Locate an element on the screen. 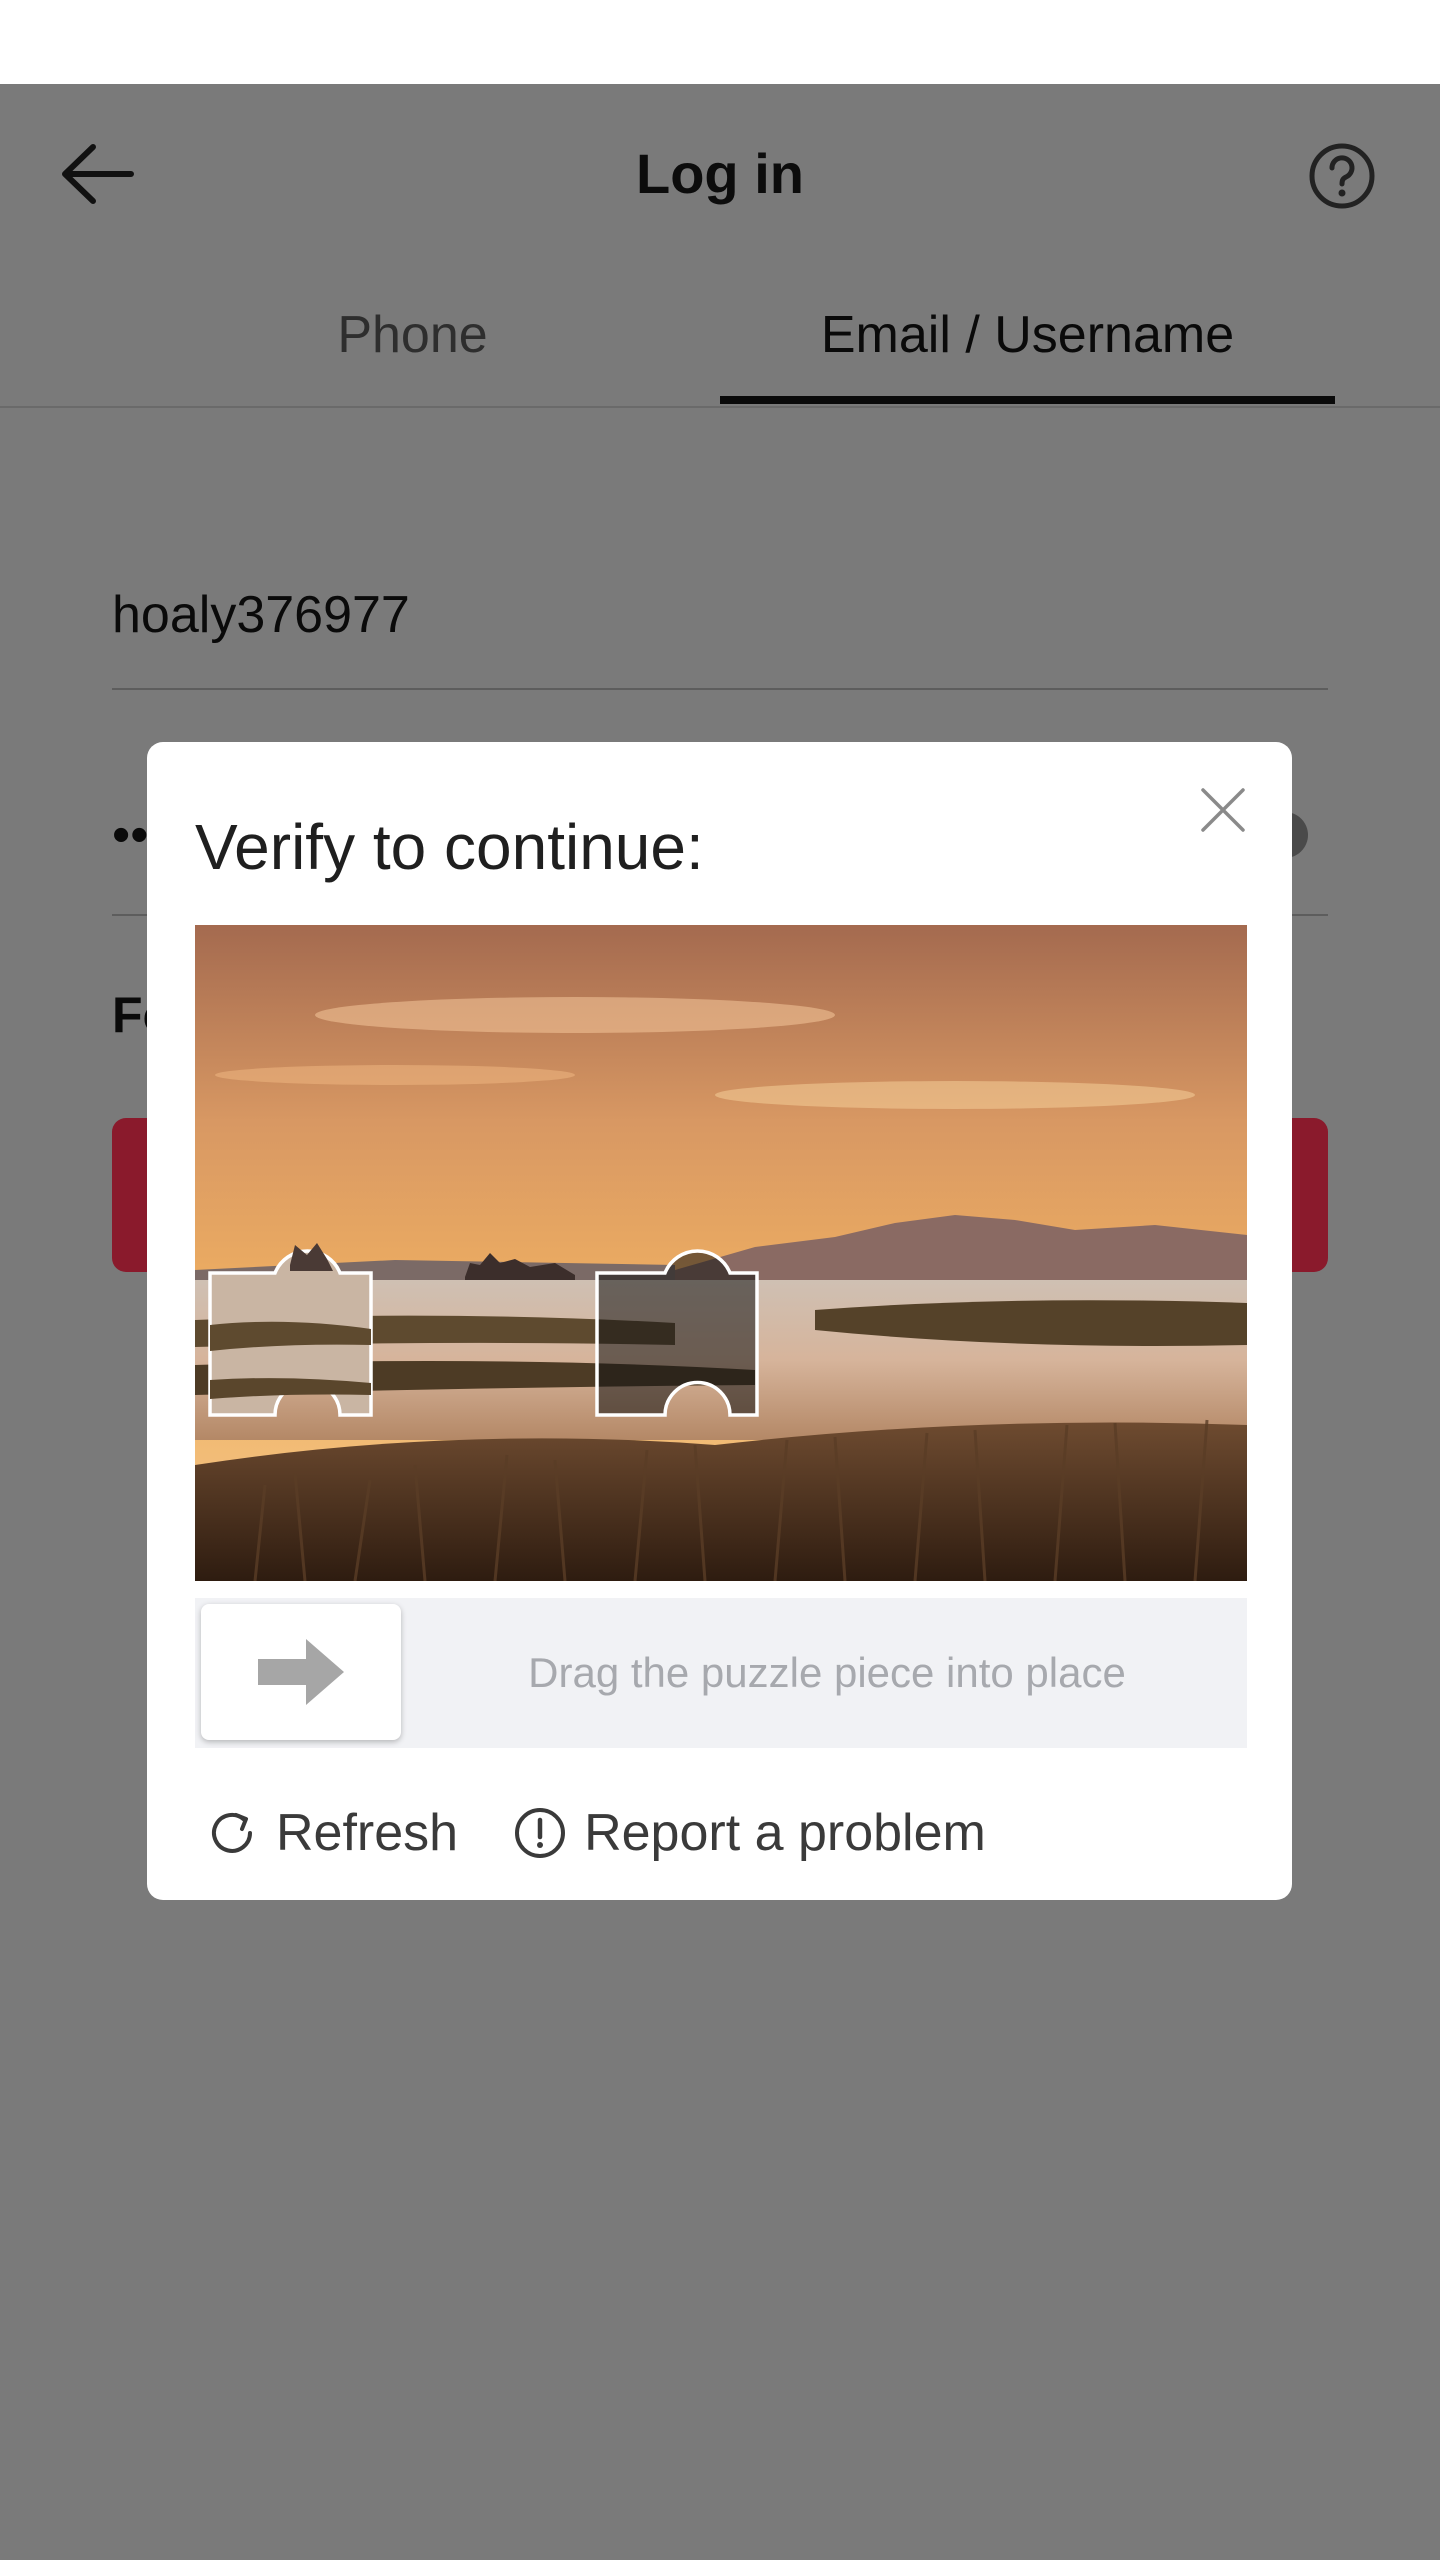 Image resolution: width=1440 pixels, height=2560 pixels. question-circle-icon is located at coordinates (1342, 176).